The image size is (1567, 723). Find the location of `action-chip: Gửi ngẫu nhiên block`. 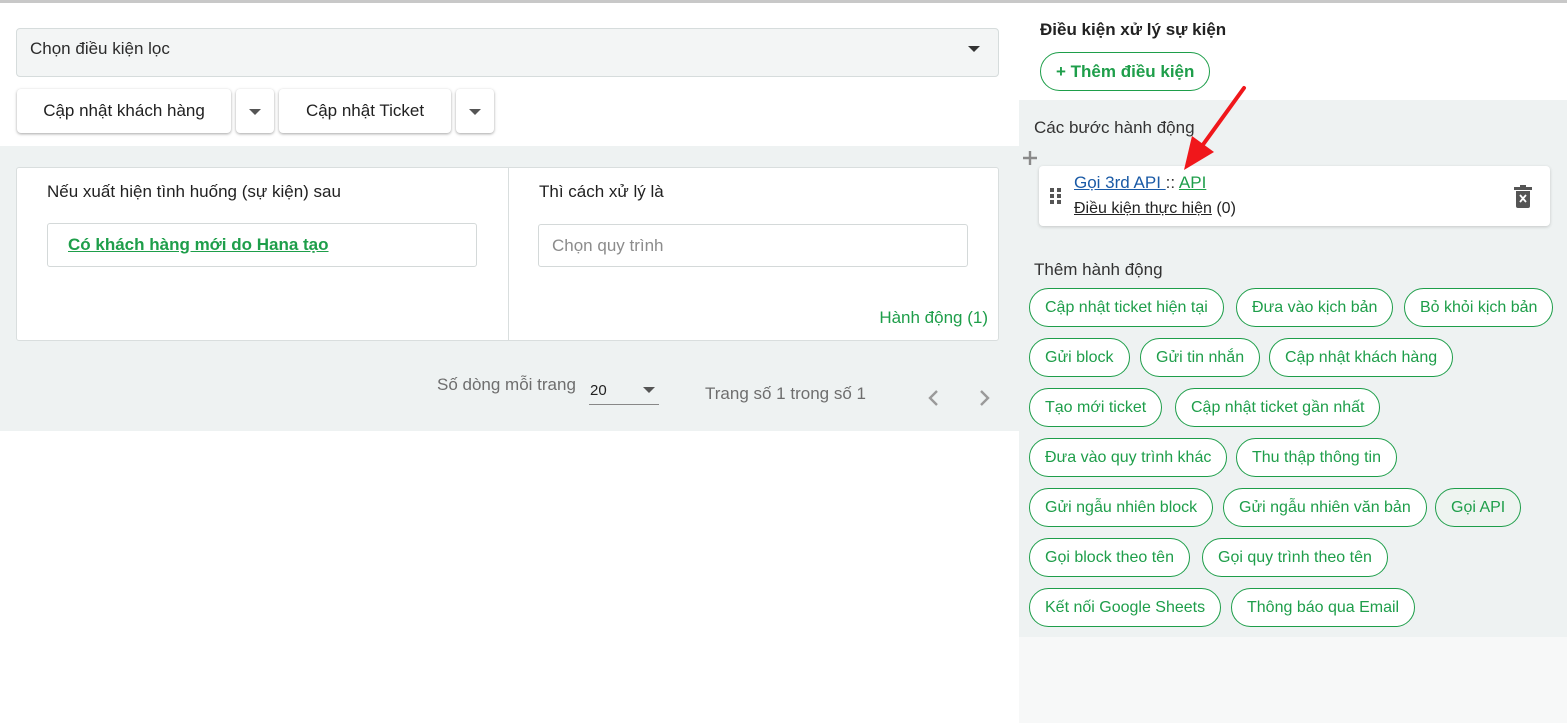

action-chip: Gửi ngẫu nhiên block is located at coordinates (1121, 507).